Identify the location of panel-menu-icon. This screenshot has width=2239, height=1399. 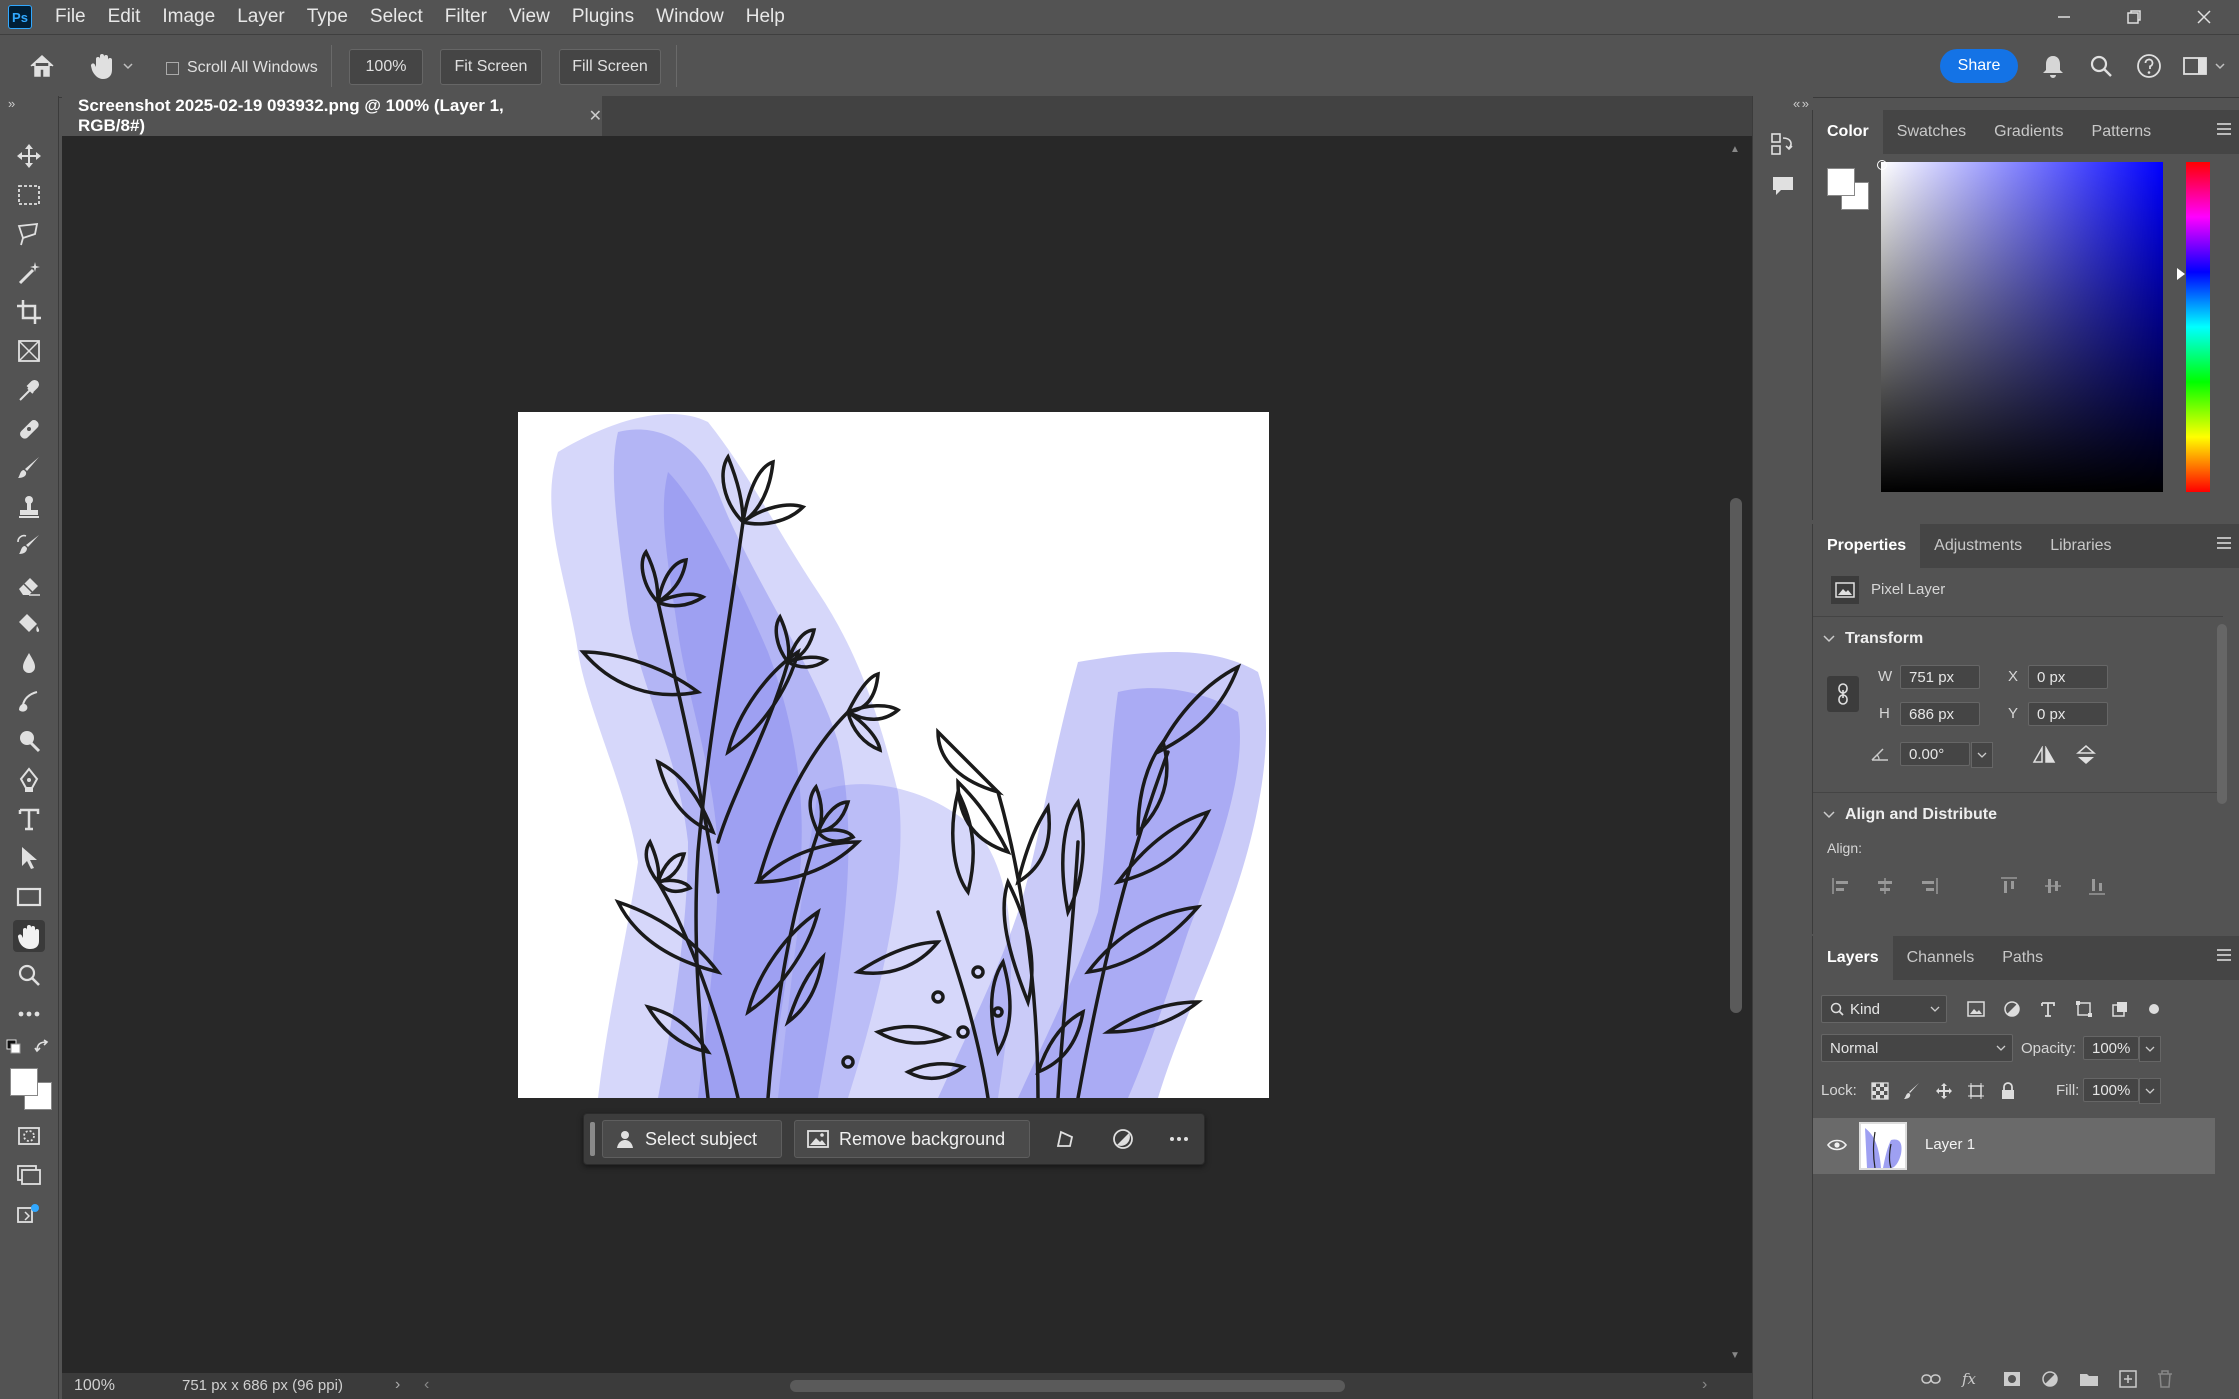
(2224, 955).